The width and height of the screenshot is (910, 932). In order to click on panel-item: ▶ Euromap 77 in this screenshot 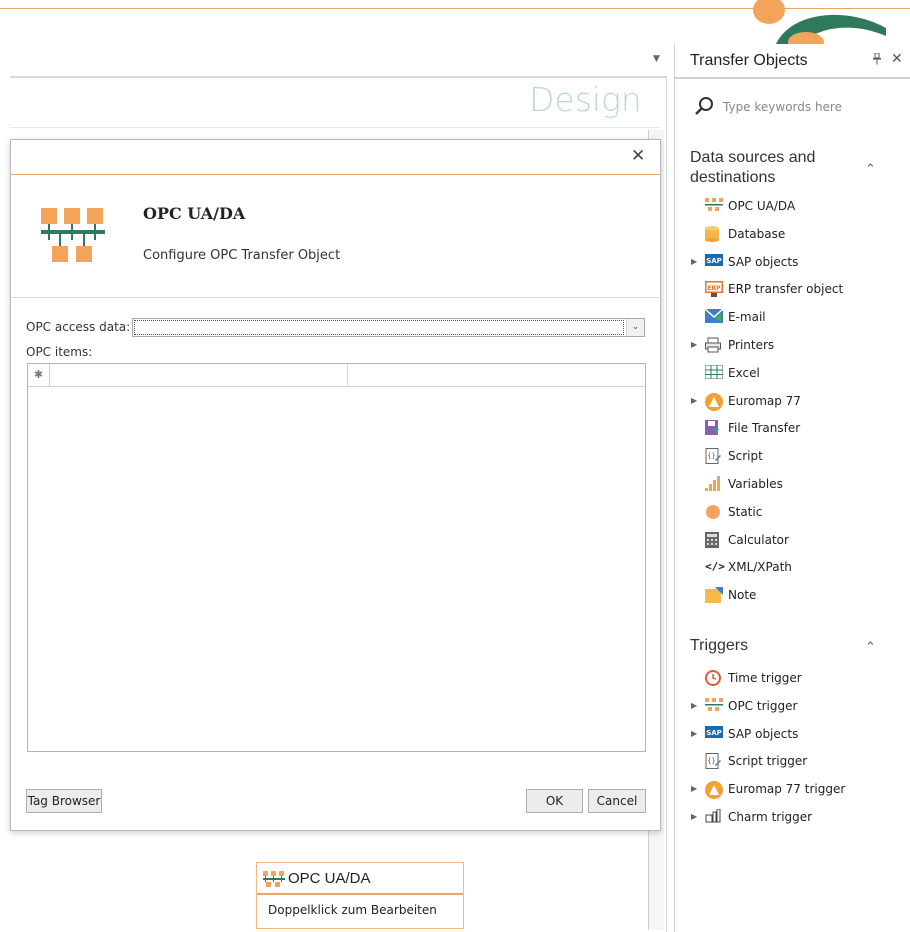, I will do `click(796, 402)`.